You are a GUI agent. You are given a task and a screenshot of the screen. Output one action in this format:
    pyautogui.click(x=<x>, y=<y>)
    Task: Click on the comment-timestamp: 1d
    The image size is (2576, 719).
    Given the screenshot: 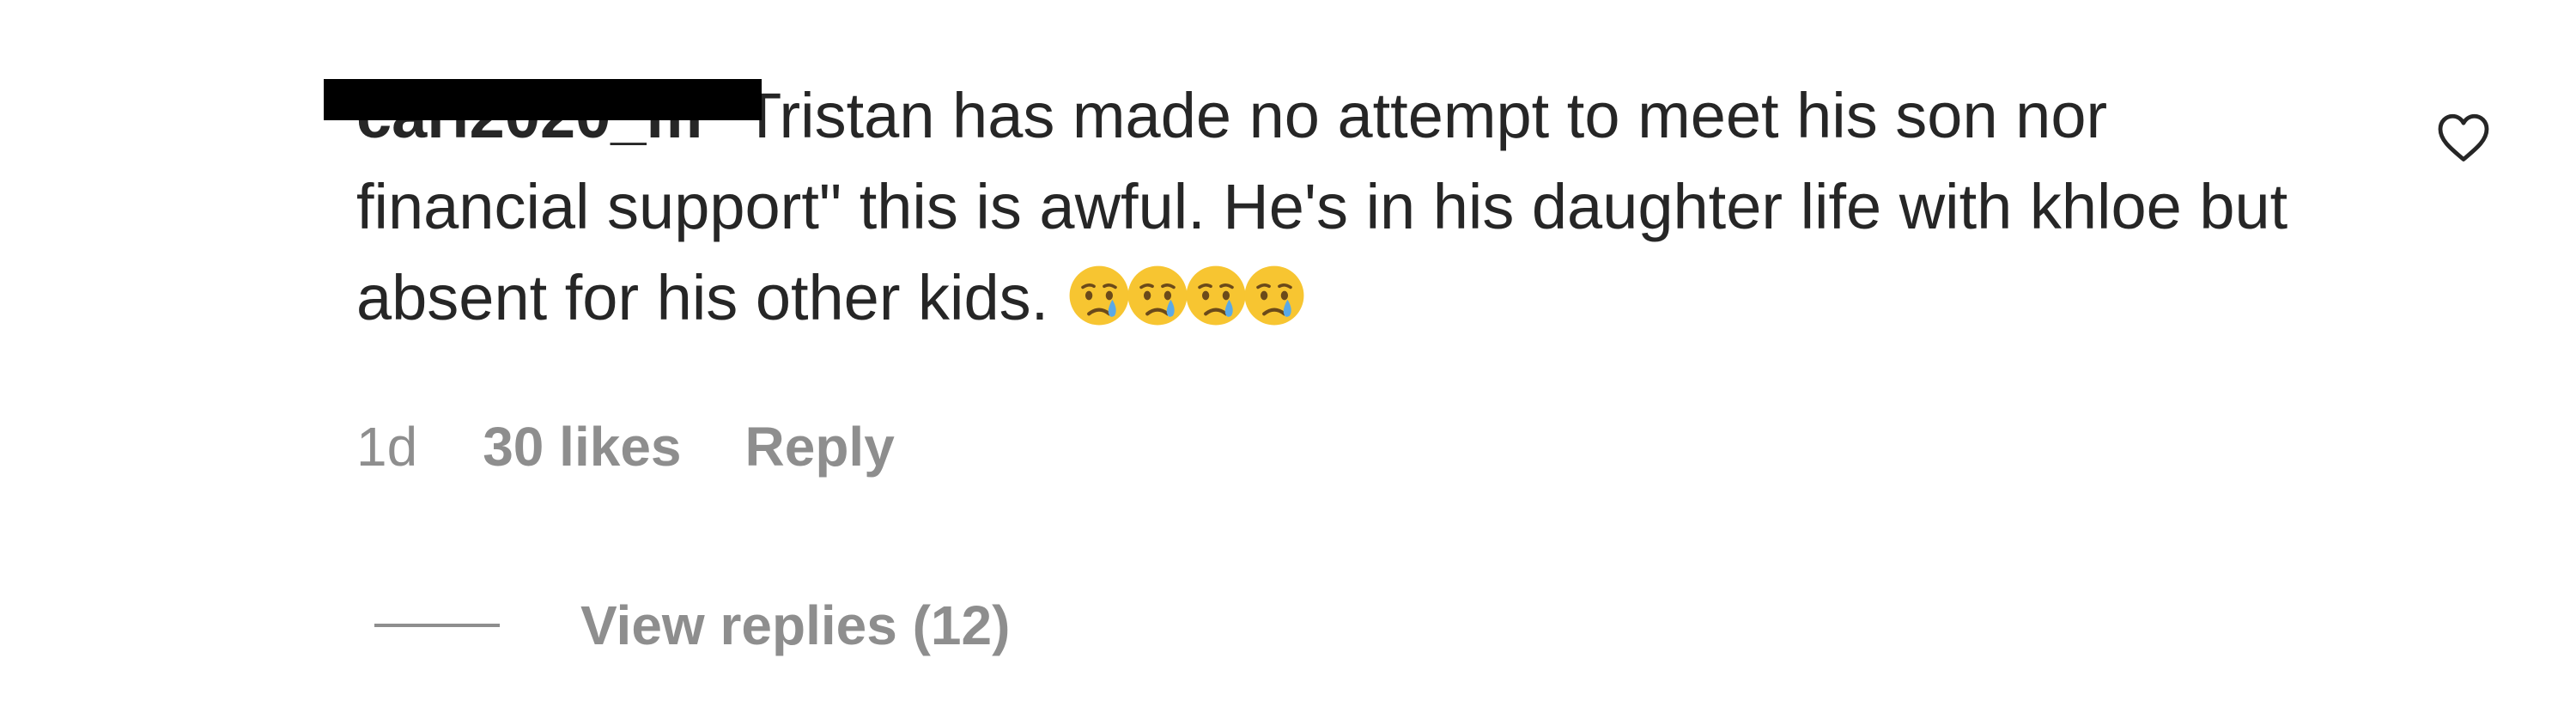 What is the action you would take?
    pyautogui.click(x=387, y=446)
    